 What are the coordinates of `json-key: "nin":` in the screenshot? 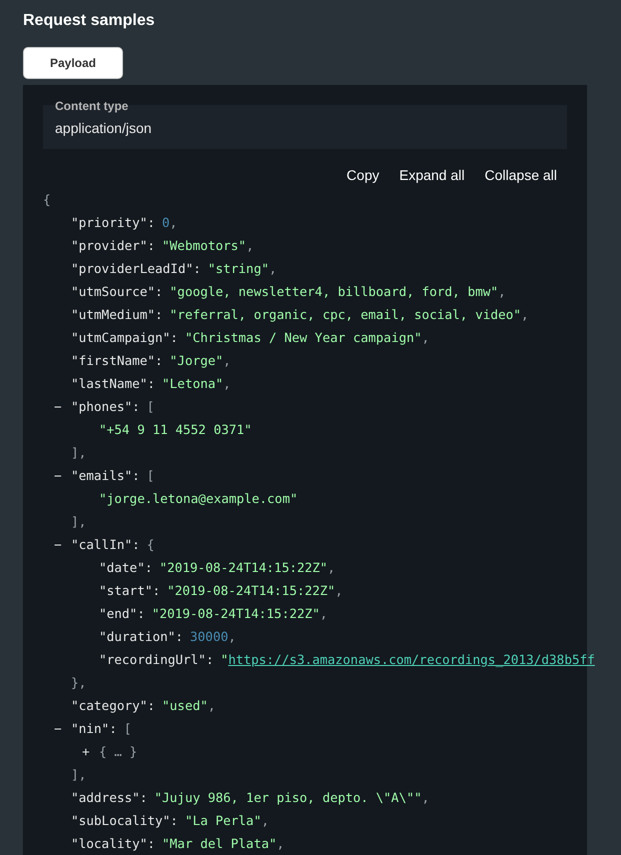 It's located at (94, 728).